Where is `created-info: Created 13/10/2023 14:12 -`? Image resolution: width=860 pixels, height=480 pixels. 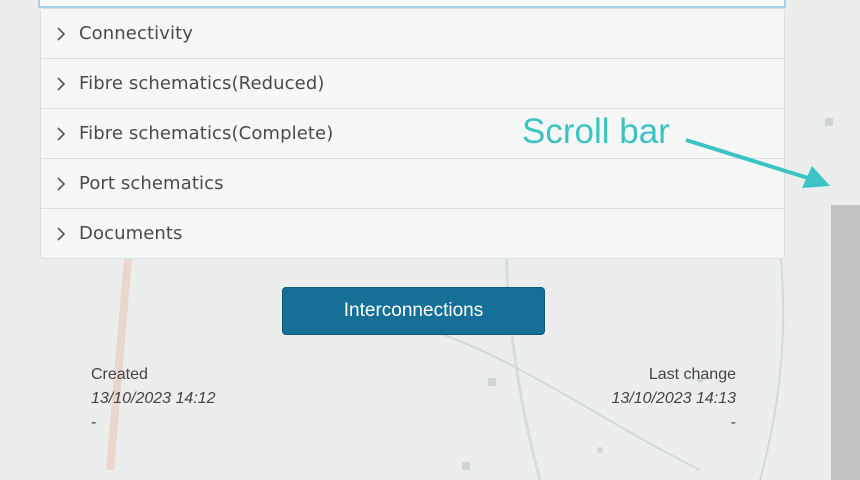
created-info: Created 13/10/2023 14:12 - is located at coordinates (153, 399).